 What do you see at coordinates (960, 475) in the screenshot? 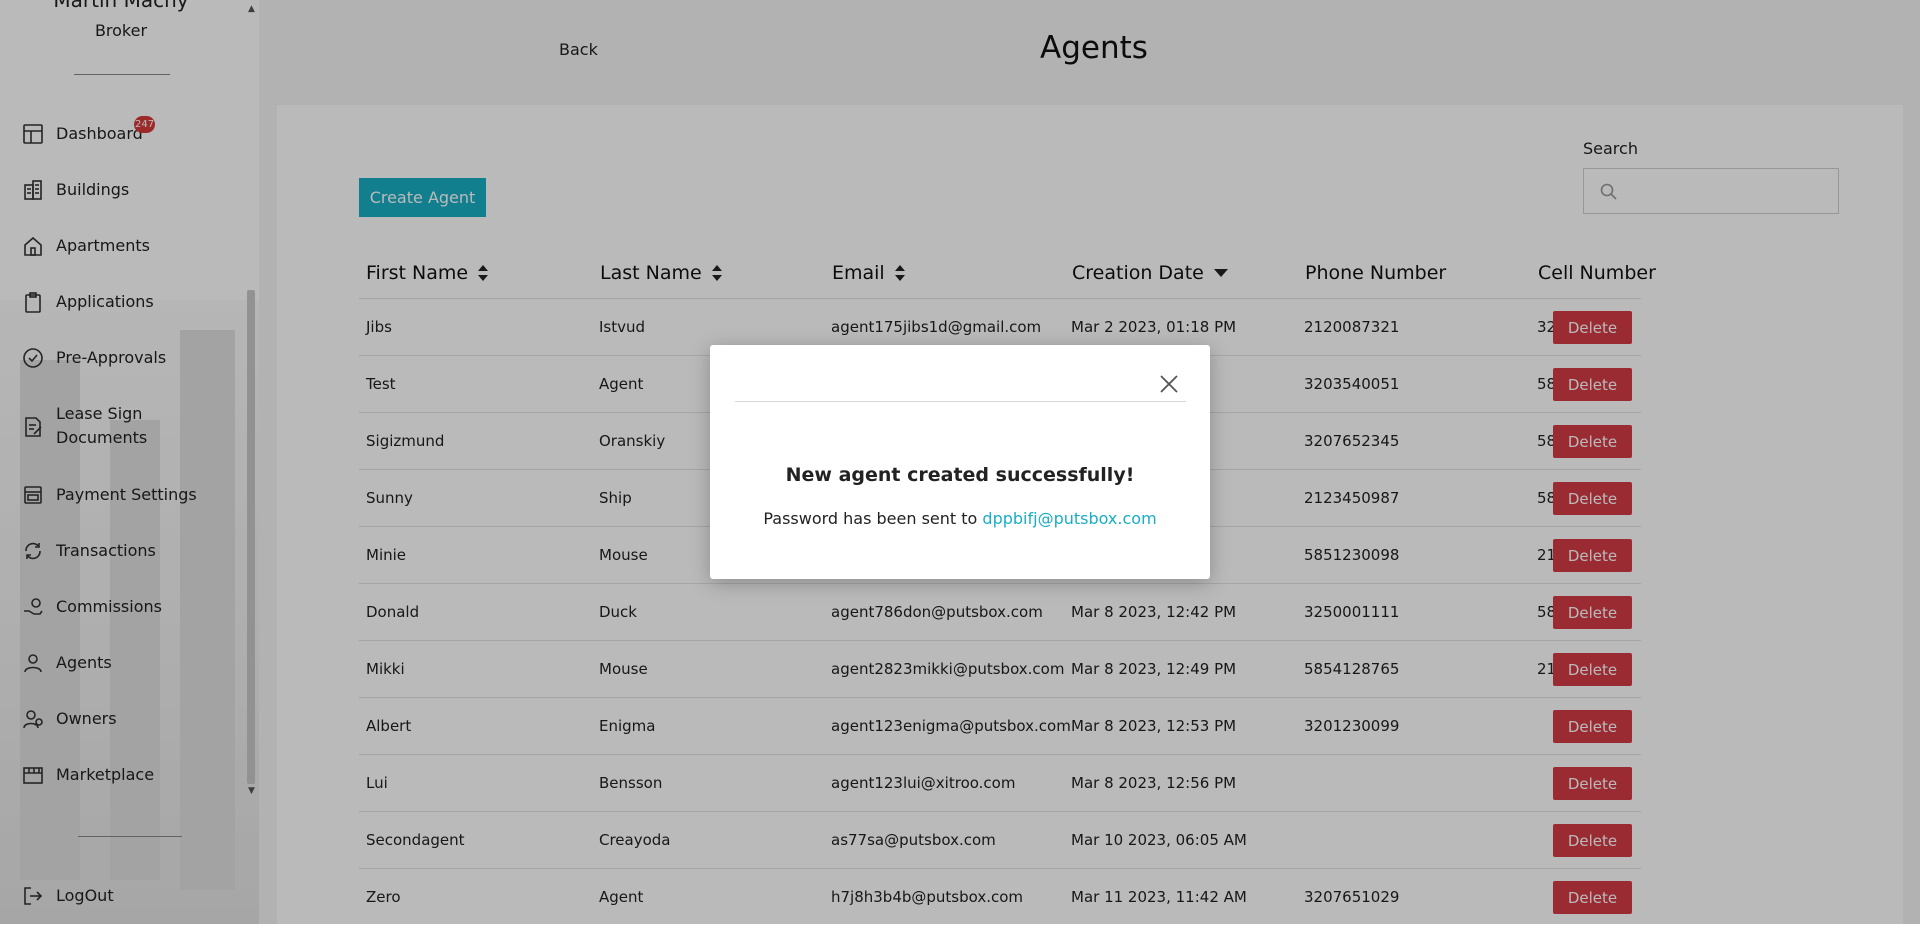
I see `modal-title: New agent created successfully!` at bounding box center [960, 475].